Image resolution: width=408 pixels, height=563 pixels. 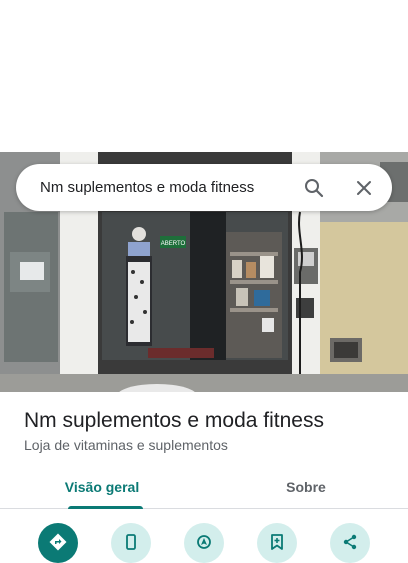 I want to click on place-category: Loja de vitaminas e suplementos, so click(x=126, y=445).